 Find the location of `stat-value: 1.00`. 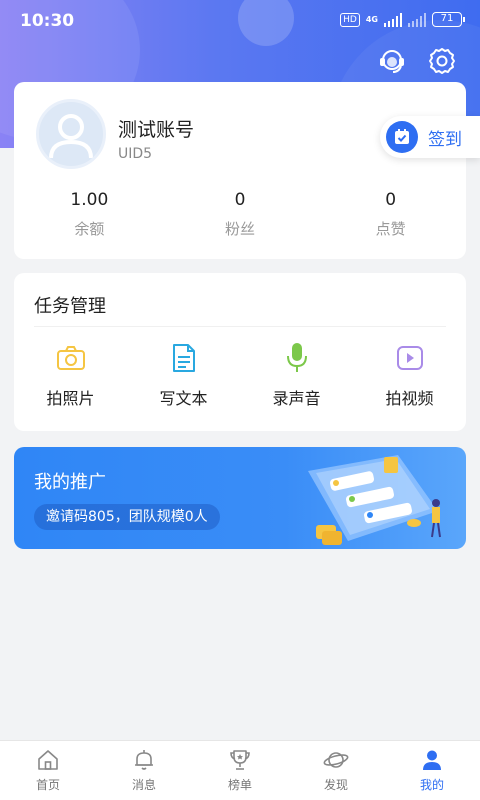

stat-value: 1.00 is located at coordinates (89, 200).